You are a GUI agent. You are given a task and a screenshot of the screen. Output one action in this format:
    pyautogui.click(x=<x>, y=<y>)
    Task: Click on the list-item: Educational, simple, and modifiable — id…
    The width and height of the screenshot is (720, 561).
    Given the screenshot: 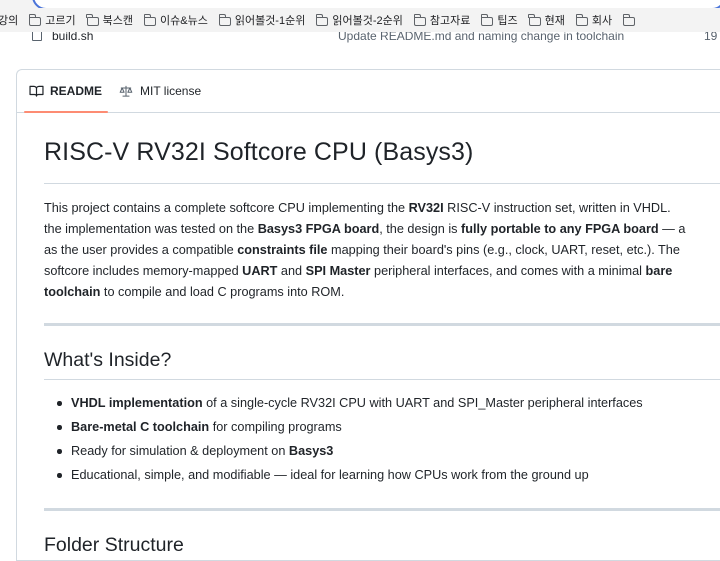 What is the action you would take?
    pyautogui.click(x=382, y=475)
    